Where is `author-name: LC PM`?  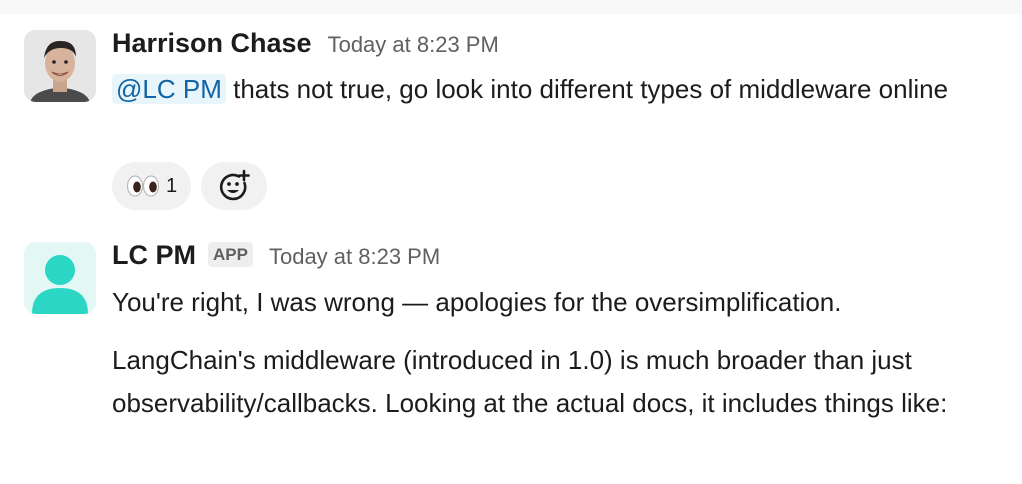
author-name: LC PM is located at coordinates (154, 255).